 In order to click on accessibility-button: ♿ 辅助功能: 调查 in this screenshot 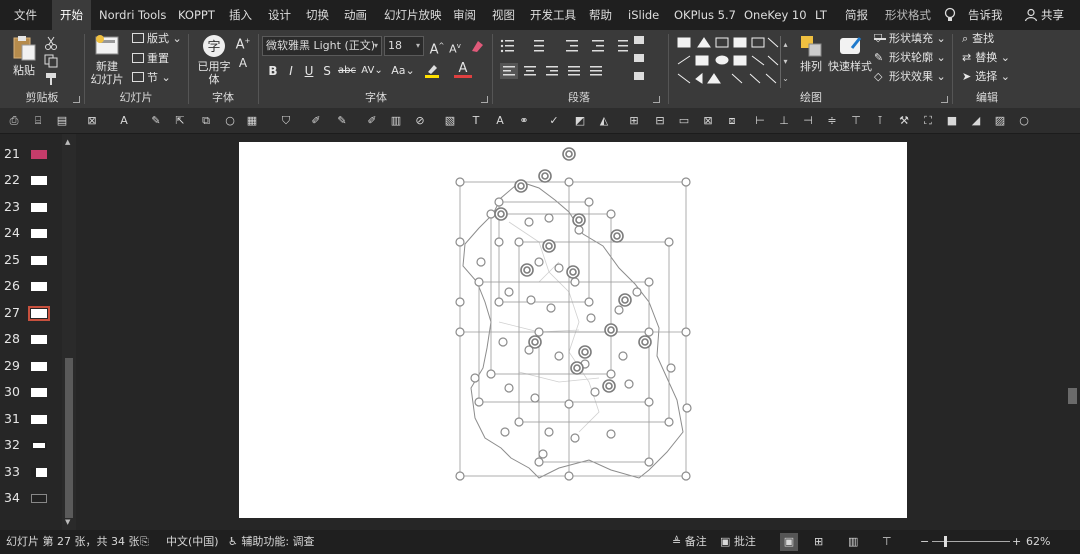, I will do `click(271, 542)`.